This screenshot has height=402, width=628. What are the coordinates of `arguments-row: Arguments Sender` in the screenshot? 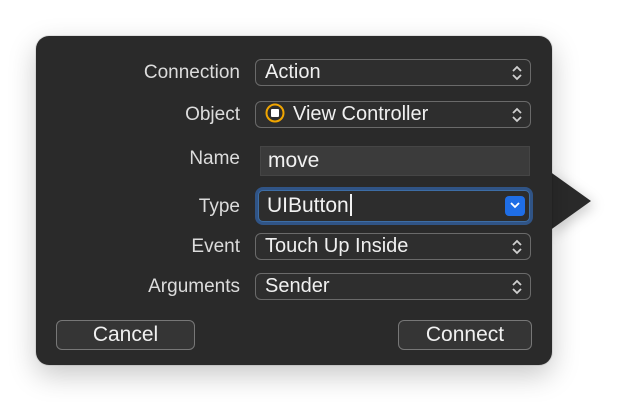 It's located at (294, 287).